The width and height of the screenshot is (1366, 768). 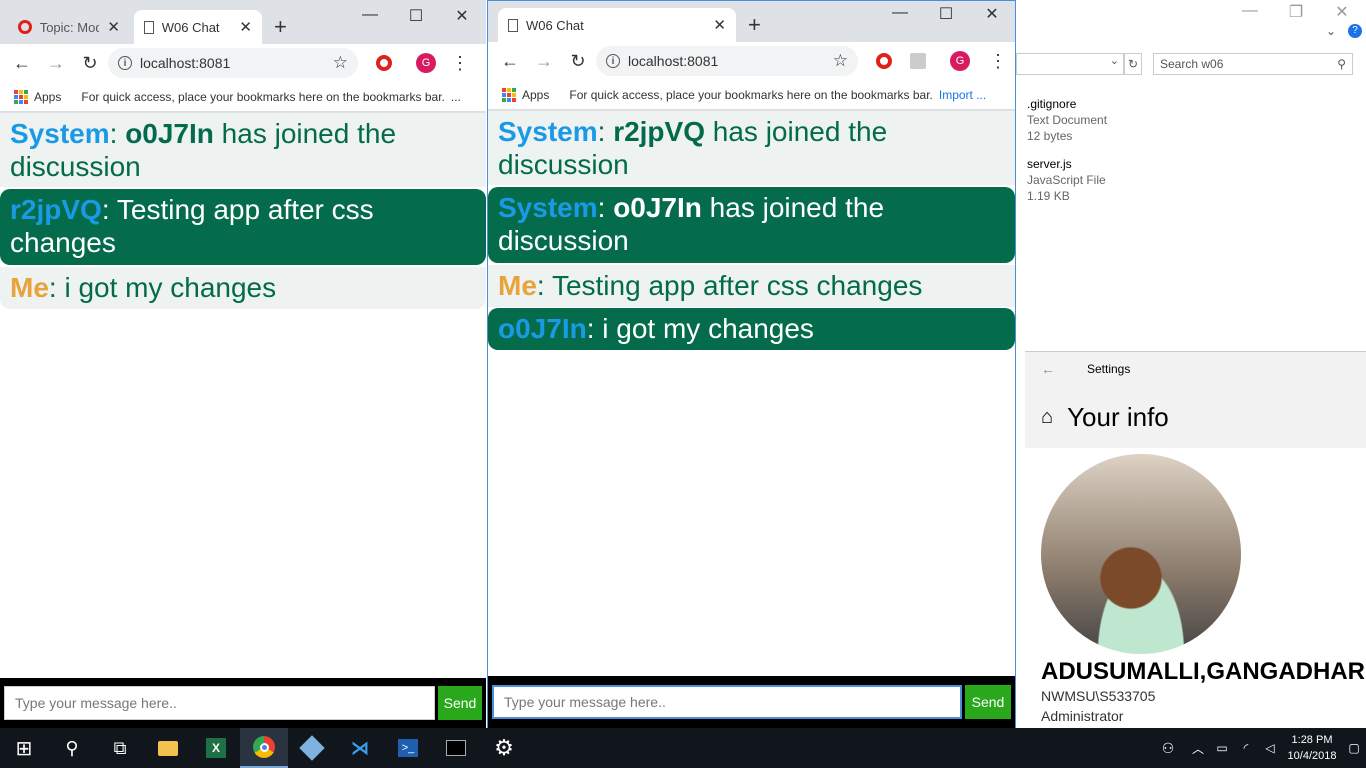 I want to click on tab-label: Topic: Modu, so click(x=69, y=27).